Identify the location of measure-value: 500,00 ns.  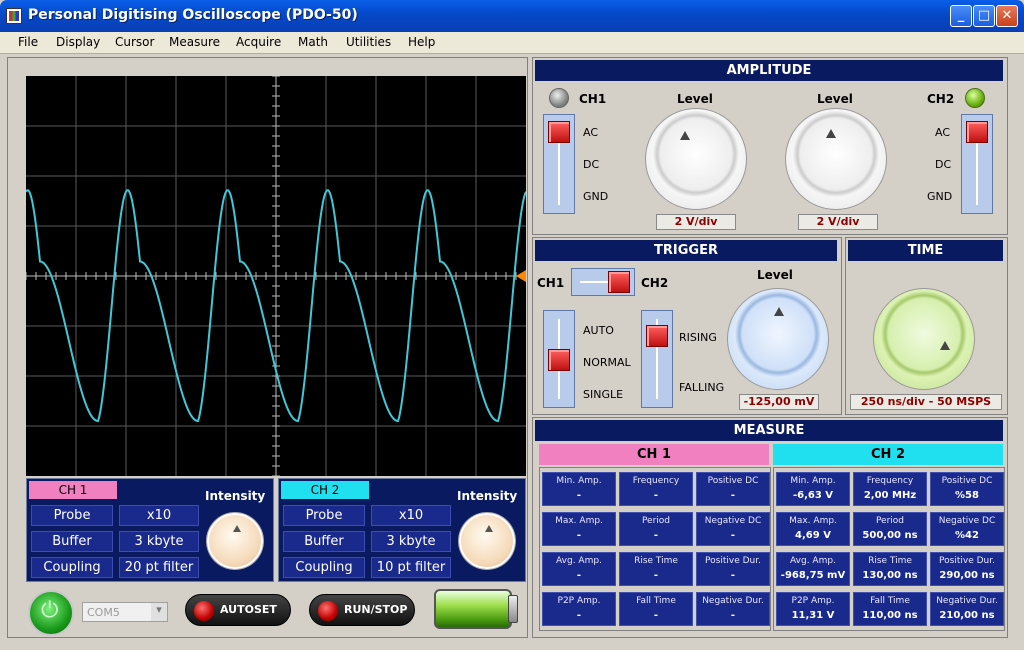
(890, 535).